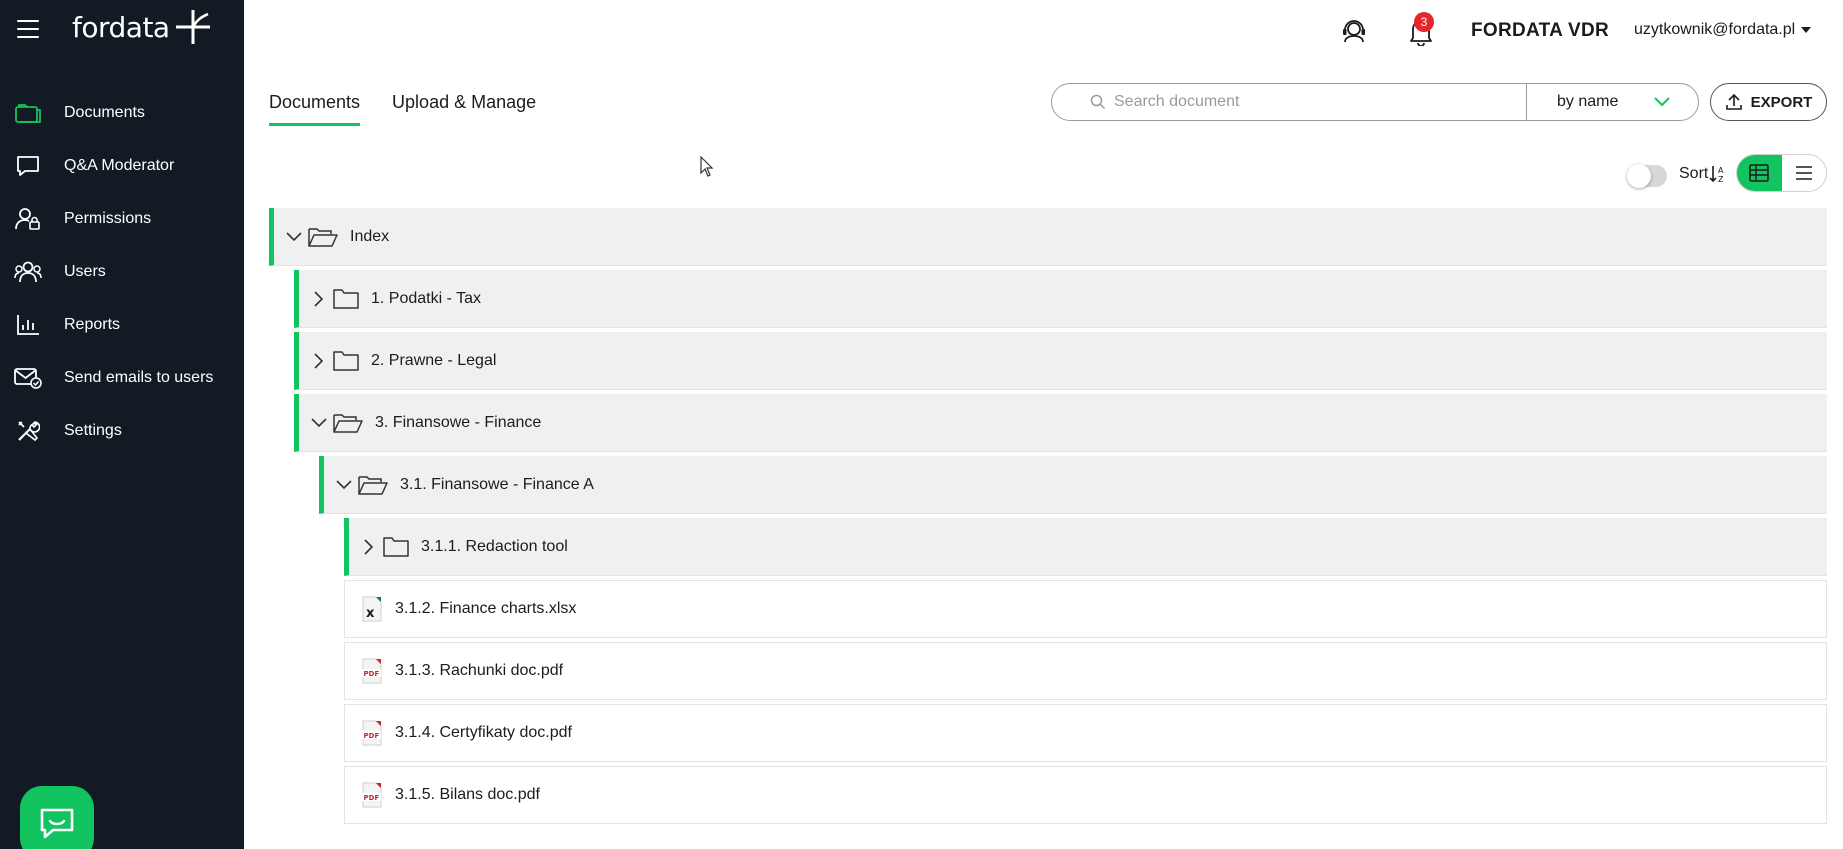 Image resolution: width=1843 pixels, height=849 pixels. What do you see at coordinates (1314, 102) in the screenshot?
I see `search-input` at bounding box center [1314, 102].